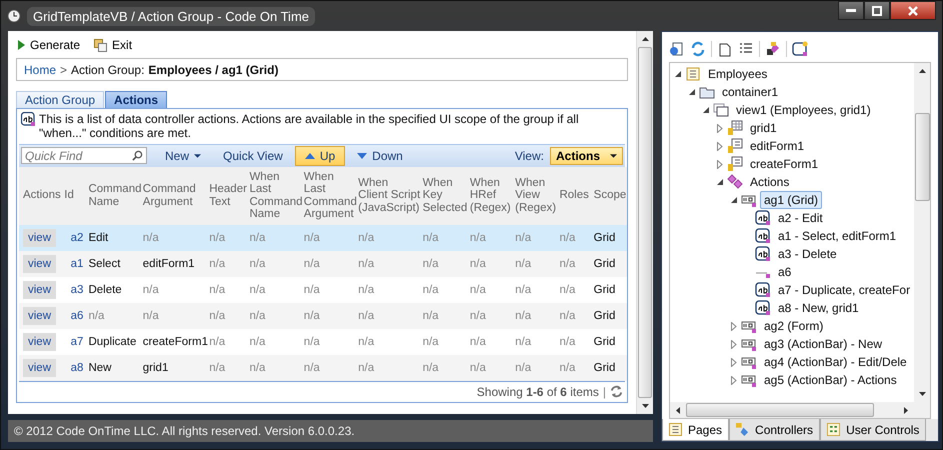 Image resolution: width=943 pixels, height=450 pixels. I want to click on horizontal-scrollbar, so click(800, 410).